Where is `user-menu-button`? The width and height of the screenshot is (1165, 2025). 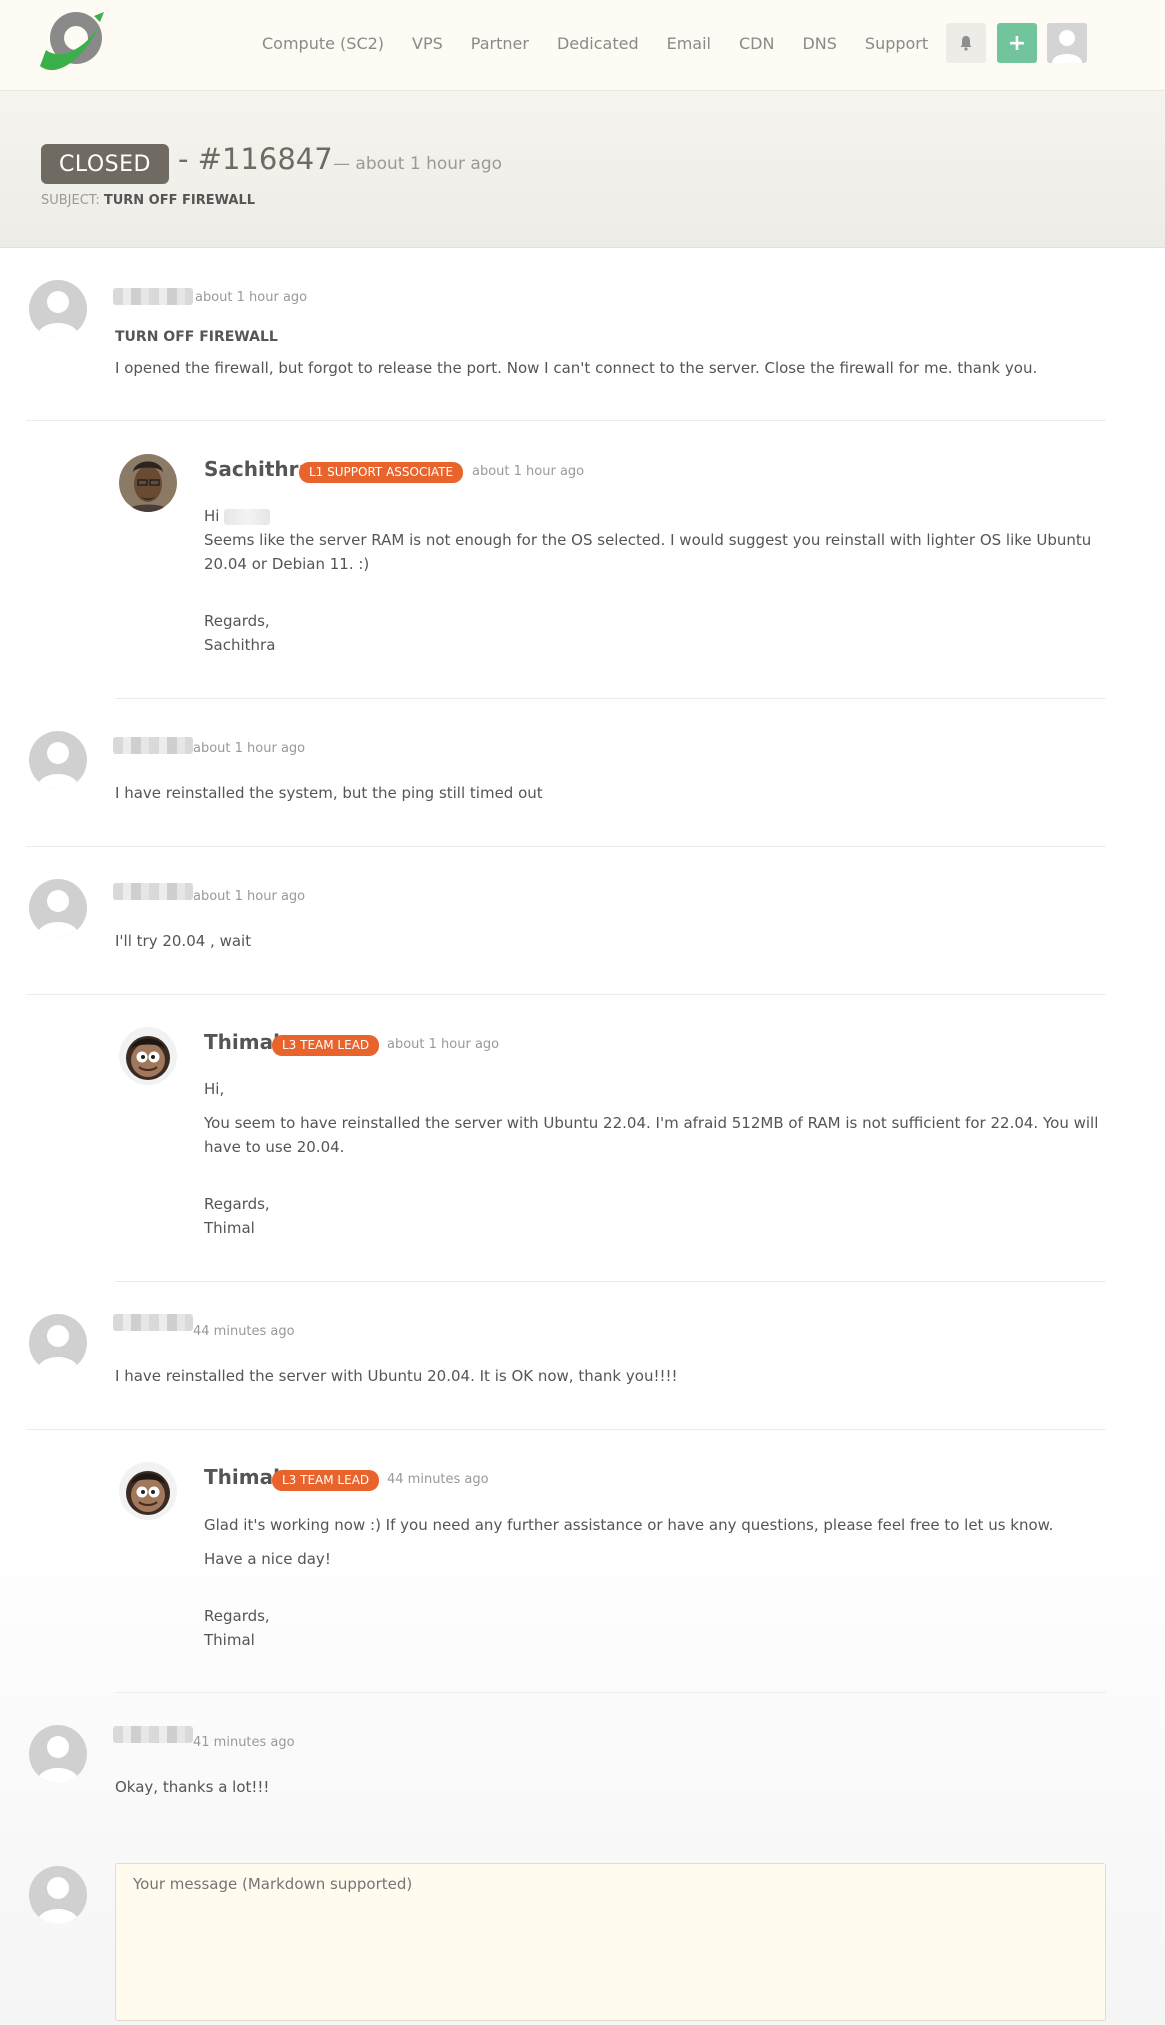
user-menu-button is located at coordinates (1067, 43).